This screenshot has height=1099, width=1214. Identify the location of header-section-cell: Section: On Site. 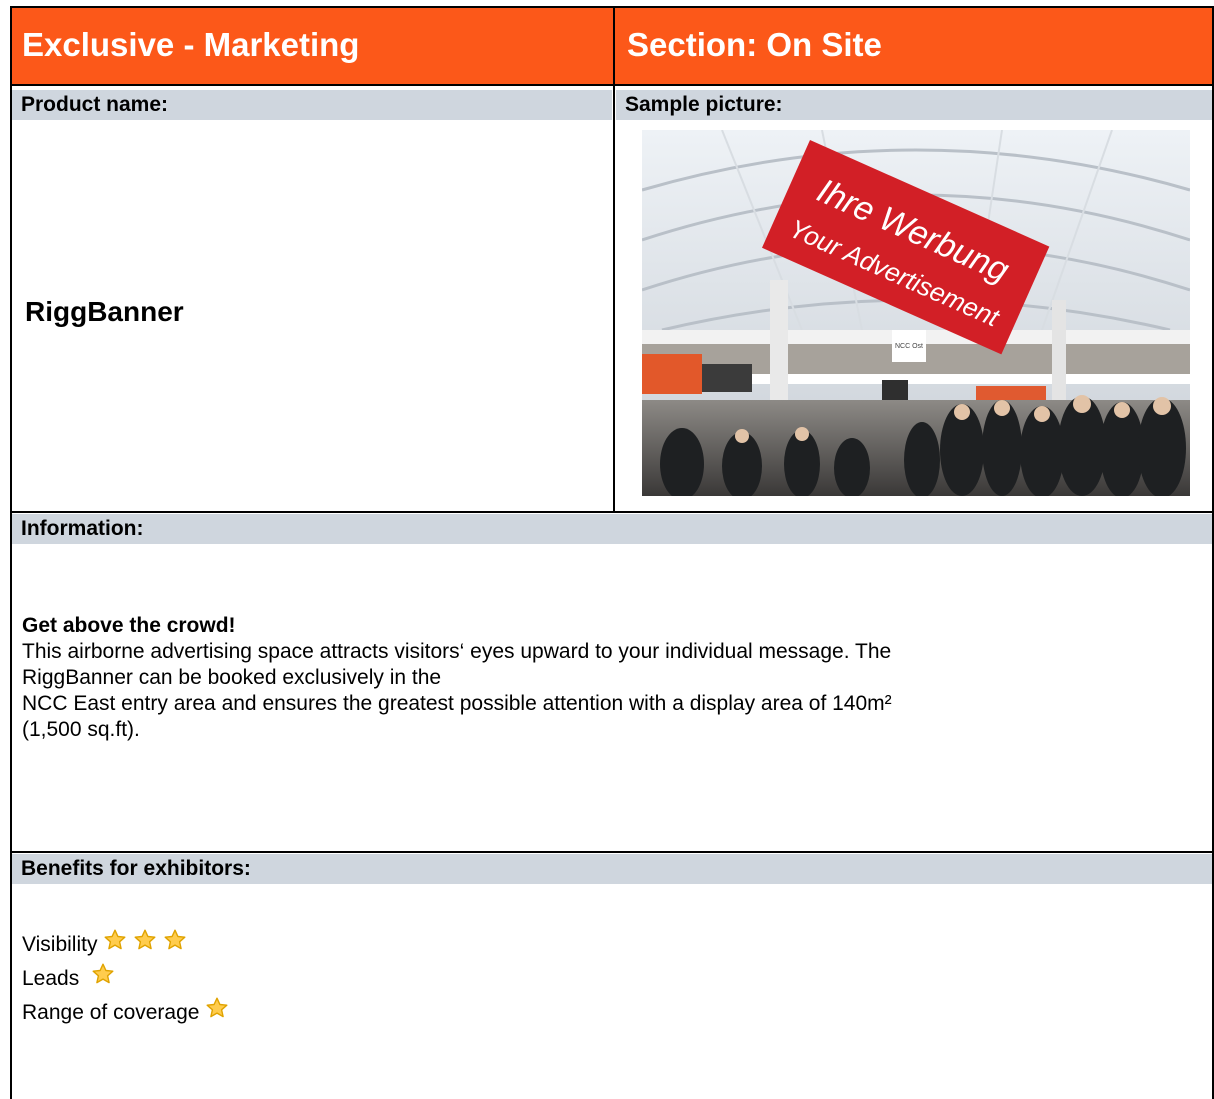
(914, 45).